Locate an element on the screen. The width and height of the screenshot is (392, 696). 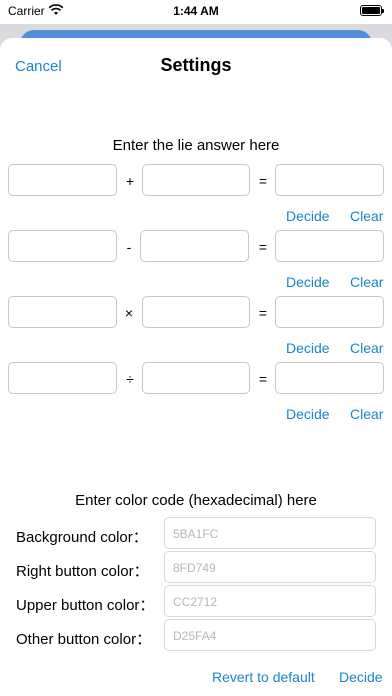
revert-to-default-button: Revert to default is located at coordinates (263, 677).